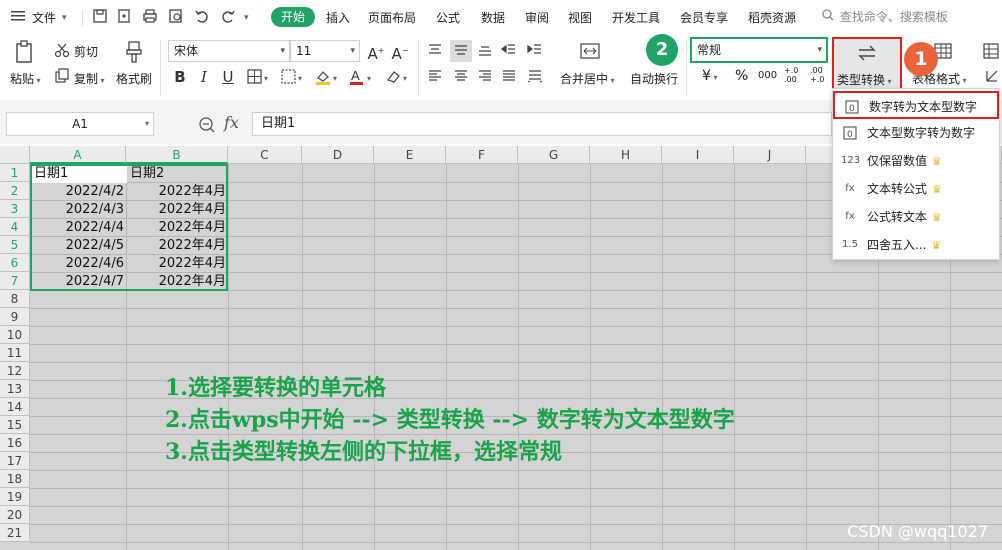 This screenshot has height=550, width=1002. Describe the element at coordinates (293, 17) in the screenshot. I see `tab-home: 开始` at that location.